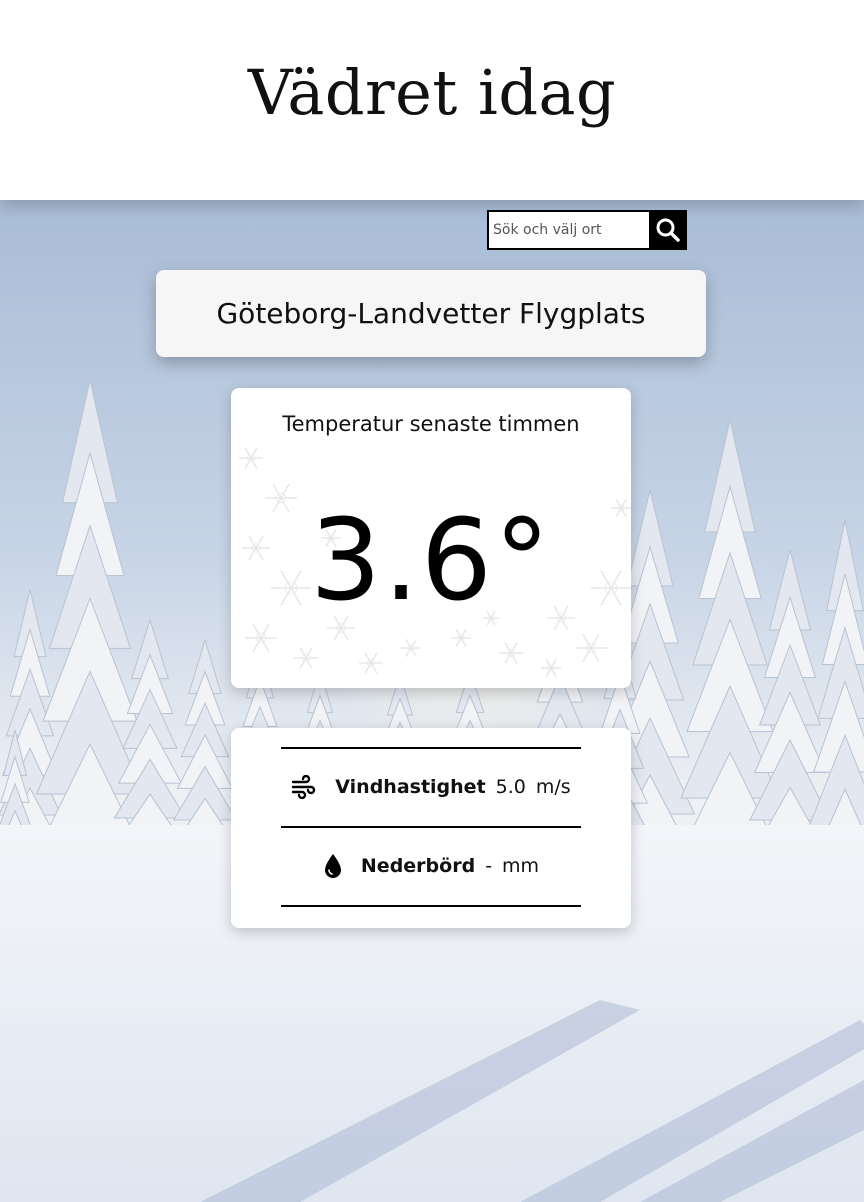 The height and width of the screenshot is (1202, 864). Describe the element at coordinates (432, 92) in the screenshot. I see `page-title: Vädret idag` at that location.